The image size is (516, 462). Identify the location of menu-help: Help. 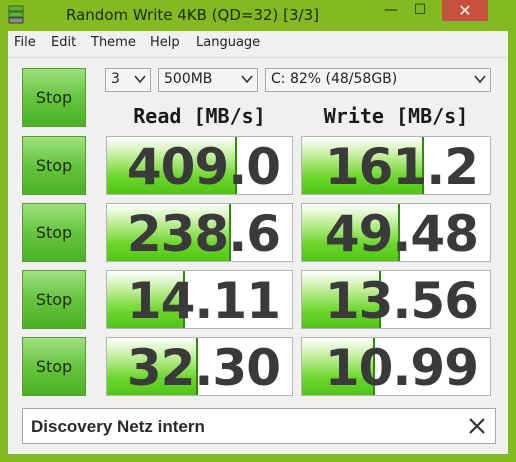
(165, 42).